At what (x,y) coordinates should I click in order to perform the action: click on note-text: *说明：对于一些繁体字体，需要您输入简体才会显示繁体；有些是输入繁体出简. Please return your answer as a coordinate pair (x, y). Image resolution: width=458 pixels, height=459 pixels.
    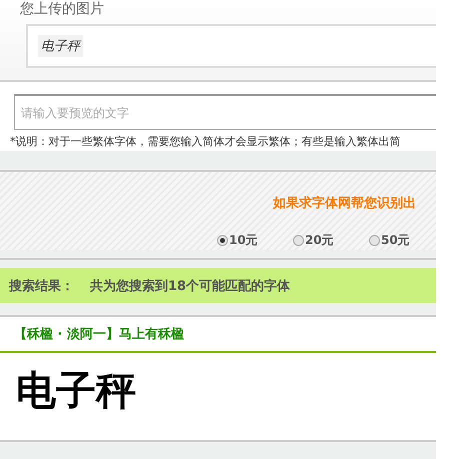
    Looking at the image, I should click on (218, 140).